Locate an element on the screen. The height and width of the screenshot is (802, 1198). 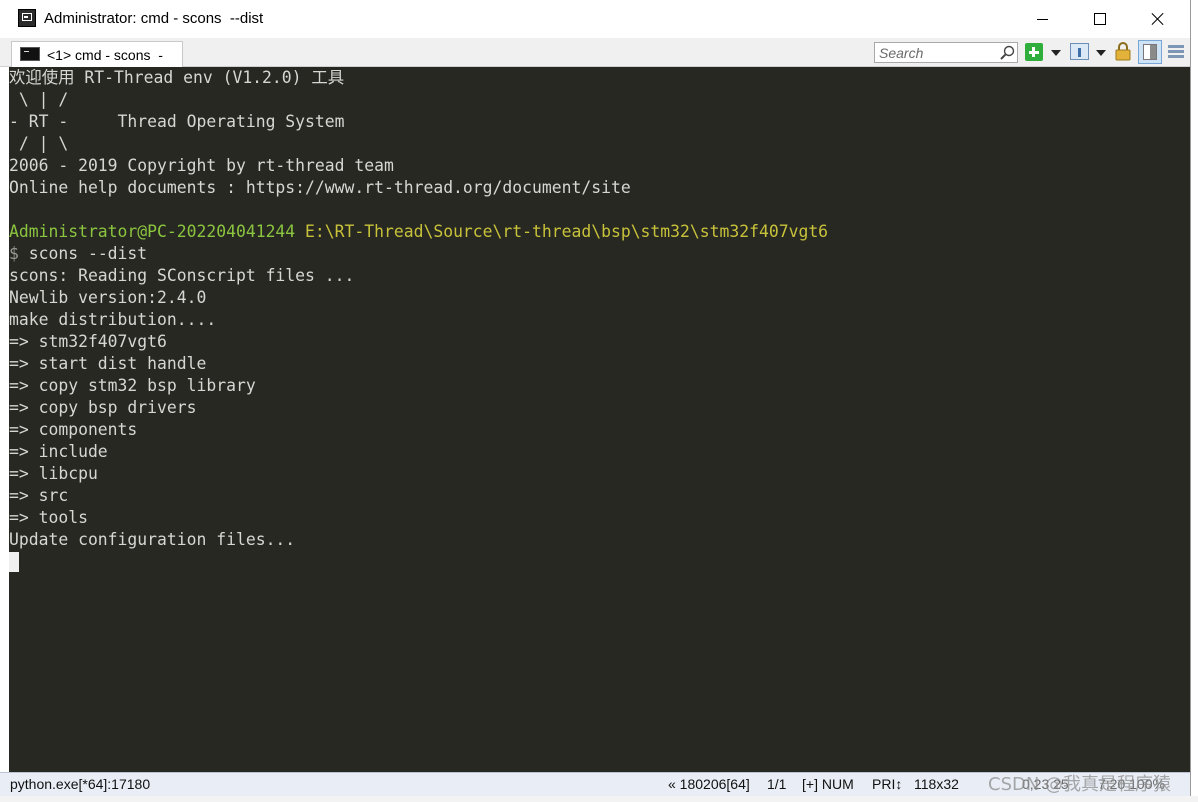
console-line: => src is located at coordinates (39, 495).